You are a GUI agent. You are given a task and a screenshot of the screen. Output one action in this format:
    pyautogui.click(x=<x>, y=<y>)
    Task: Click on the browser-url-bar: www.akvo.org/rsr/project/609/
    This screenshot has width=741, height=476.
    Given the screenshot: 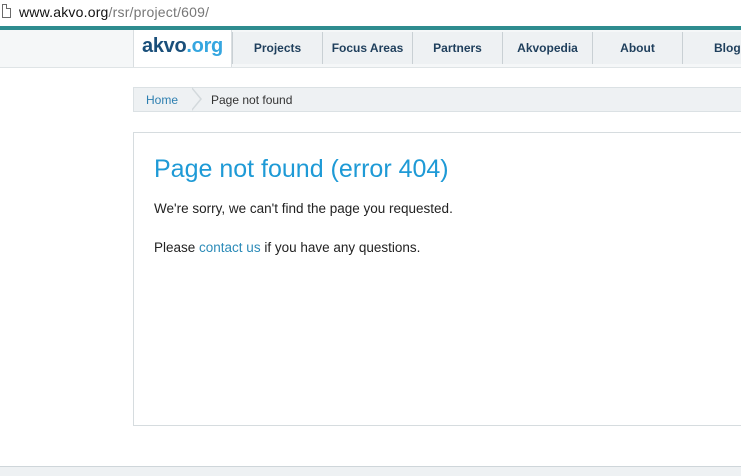 What is the action you would take?
    pyautogui.click(x=370, y=13)
    